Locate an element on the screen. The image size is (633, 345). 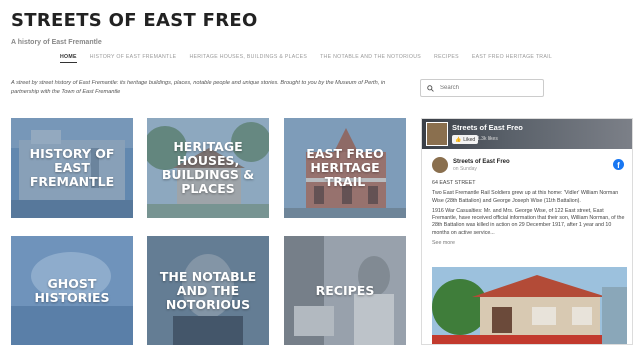
tile-label: HISTORY OF EAST FREMANTLE is located at coordinates (72, 167).